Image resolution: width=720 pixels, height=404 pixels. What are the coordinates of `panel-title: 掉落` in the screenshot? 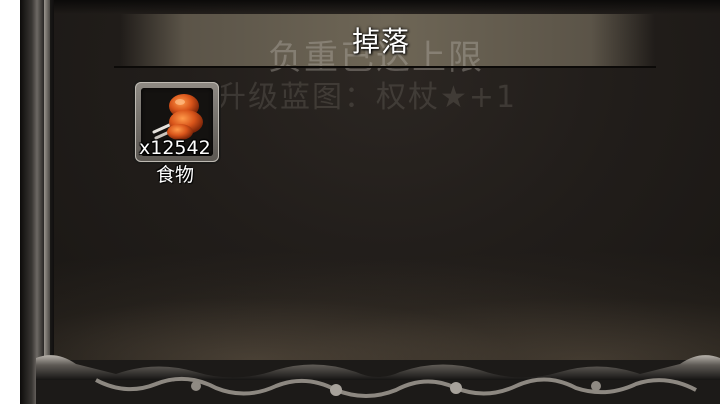 It's located at (381, 41).